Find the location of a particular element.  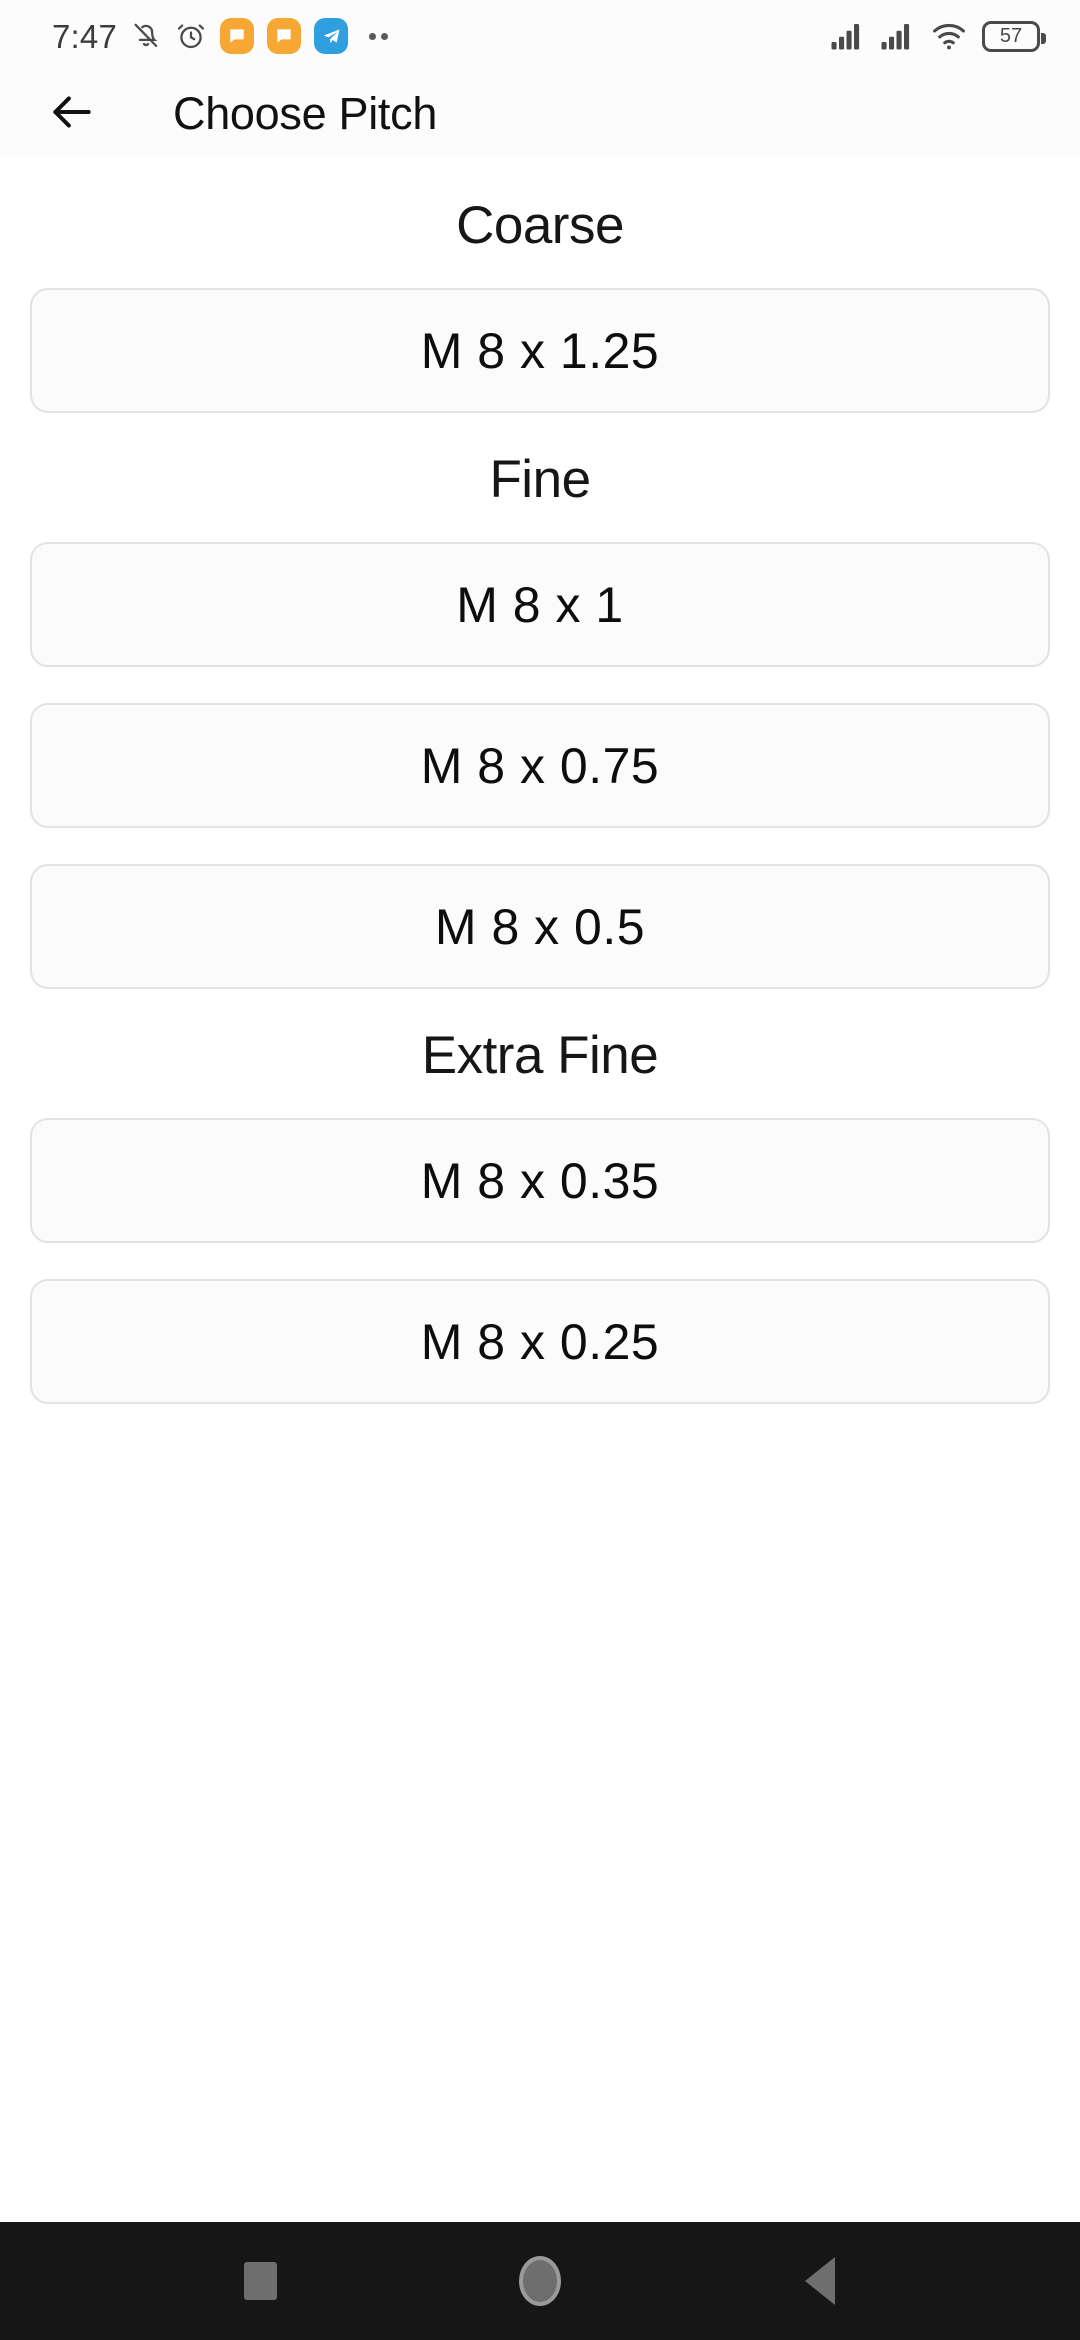

pitch-option-label: M 8 x 1.25 is located at coordinates (540, 350).